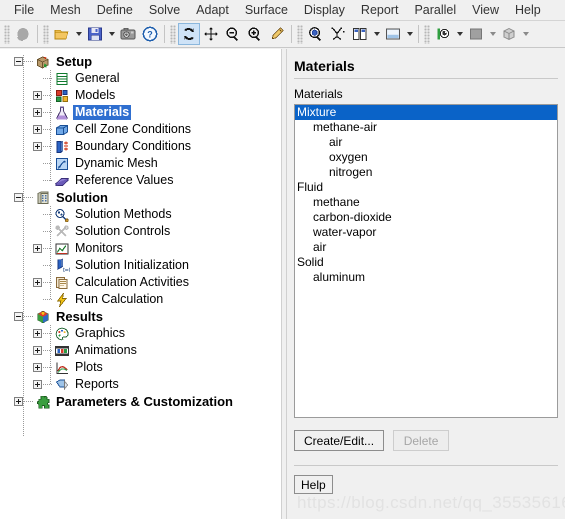 The image size is (565, 519). I want to click on list-item: Fluid, so click(426, 187).